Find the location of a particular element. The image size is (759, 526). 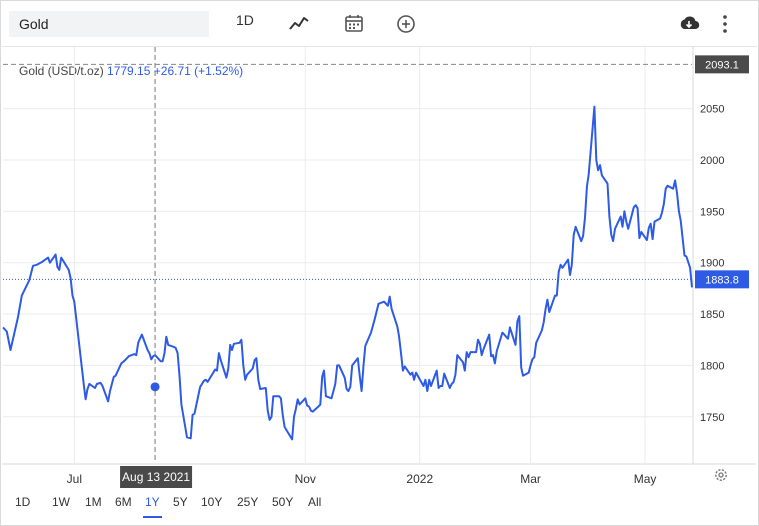

range-1y: 1Y is located at coordinates (152, 506).